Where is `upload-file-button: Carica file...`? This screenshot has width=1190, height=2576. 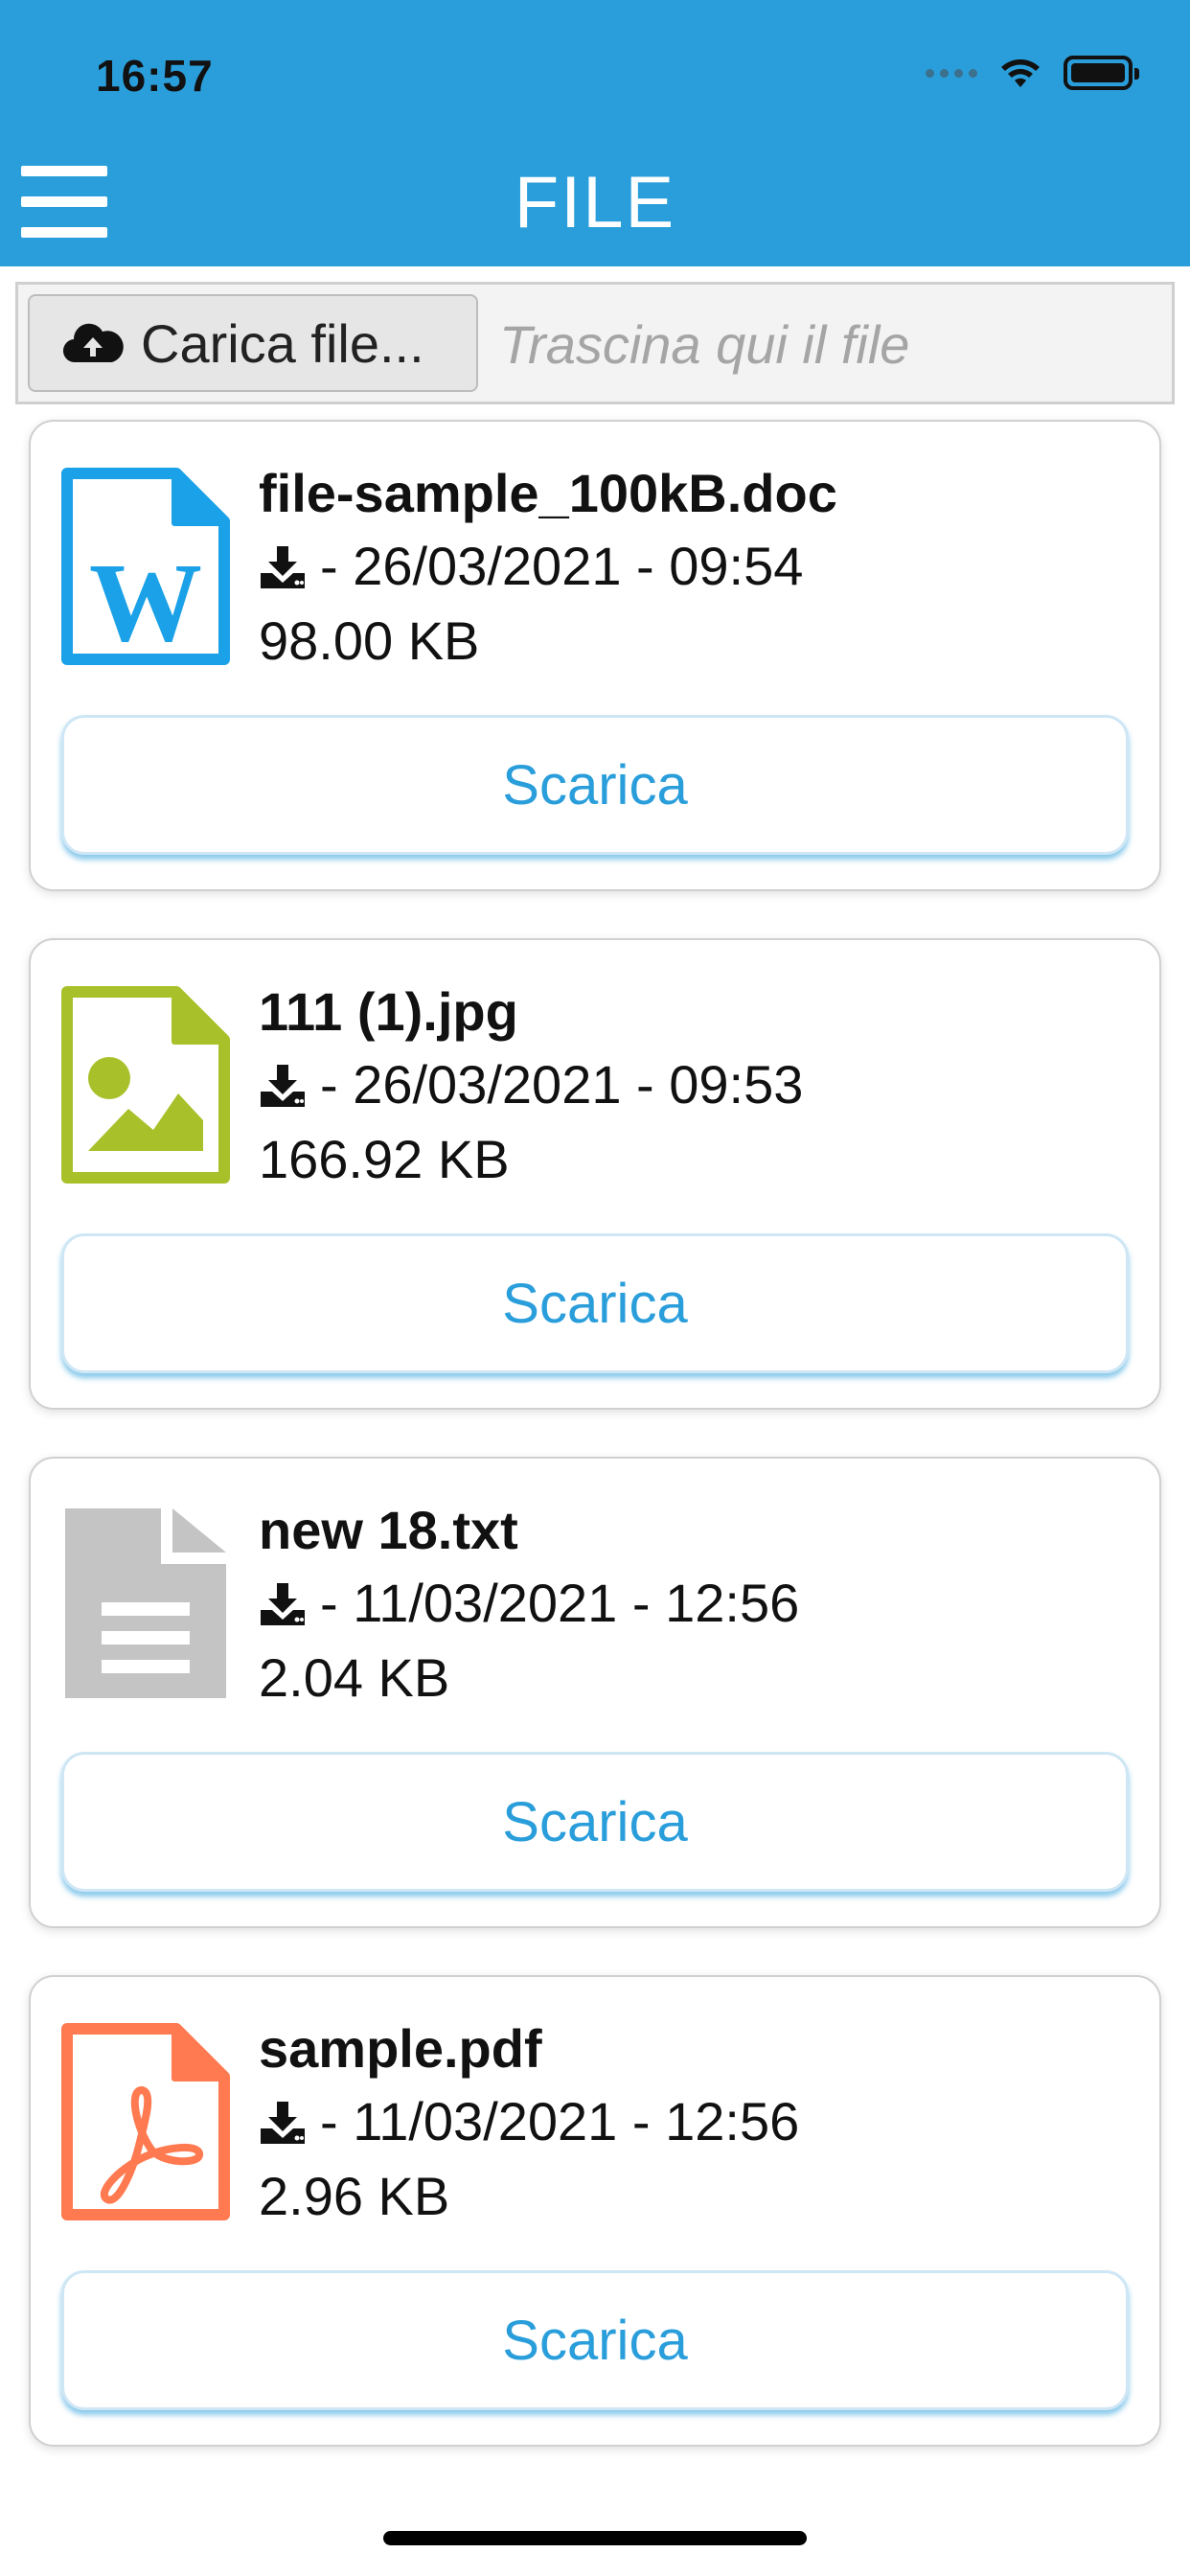 upload-file-button: Carica file... is located at coordinates (253, 343).